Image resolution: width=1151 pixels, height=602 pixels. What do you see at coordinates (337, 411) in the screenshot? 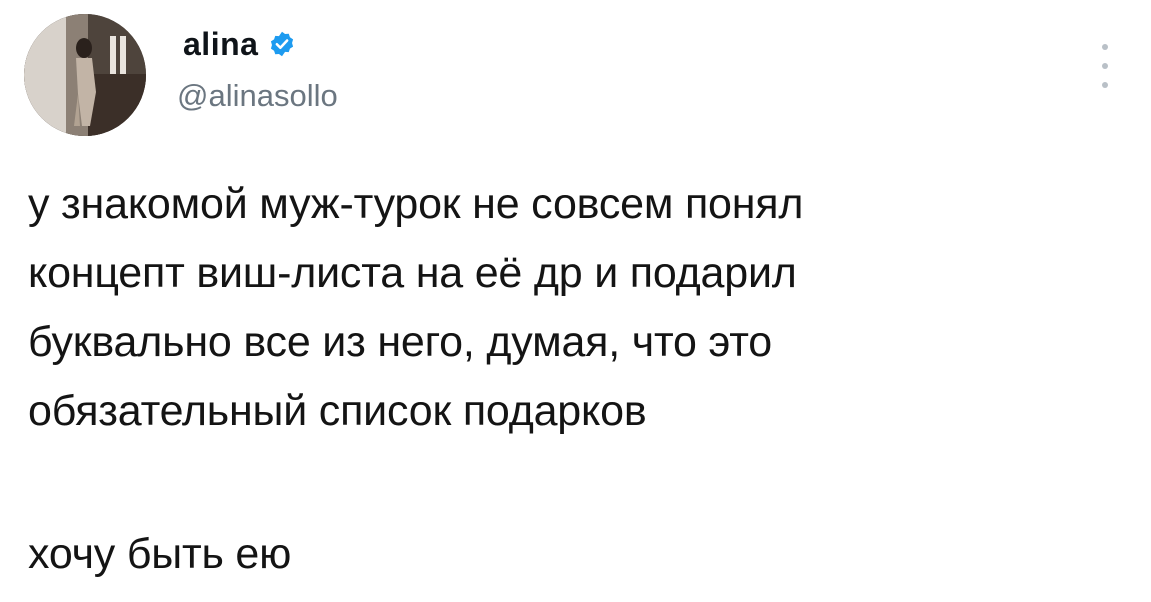
I see `tweet-text-line: обязательный список подарков` at bounding box center [337, 411].